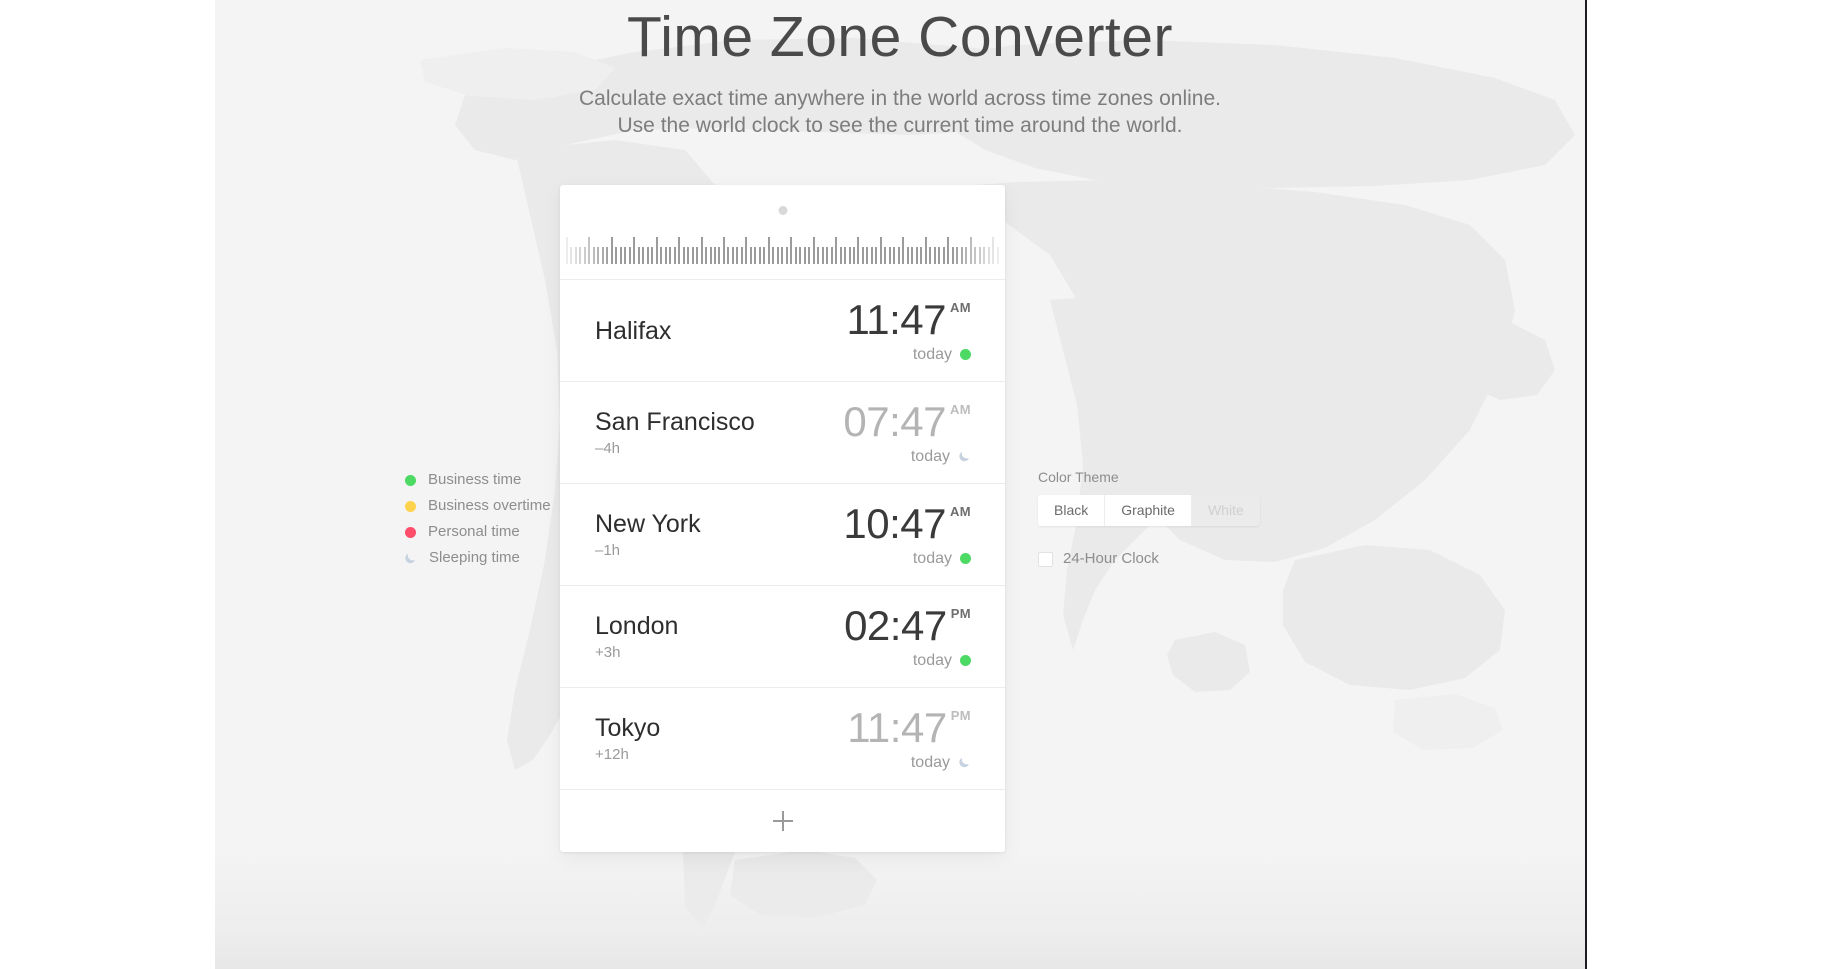 Image resolution: width=1840 pixels, height=969 pixels. I want to click on city-name: Halifax, so click(633, 330).